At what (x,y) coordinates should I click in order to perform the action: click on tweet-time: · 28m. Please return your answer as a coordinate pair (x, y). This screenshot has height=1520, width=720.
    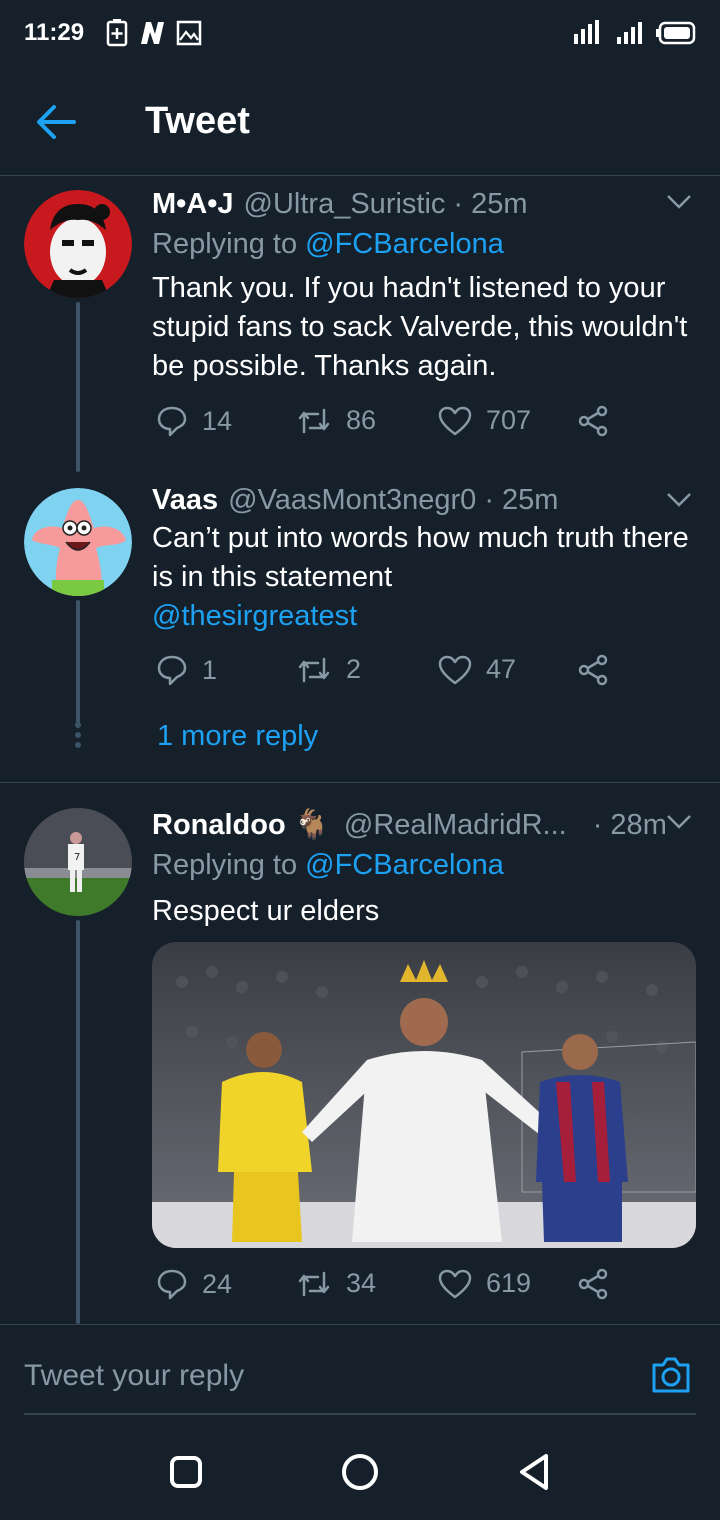
    Looking at the image, I should click on (629, 824).